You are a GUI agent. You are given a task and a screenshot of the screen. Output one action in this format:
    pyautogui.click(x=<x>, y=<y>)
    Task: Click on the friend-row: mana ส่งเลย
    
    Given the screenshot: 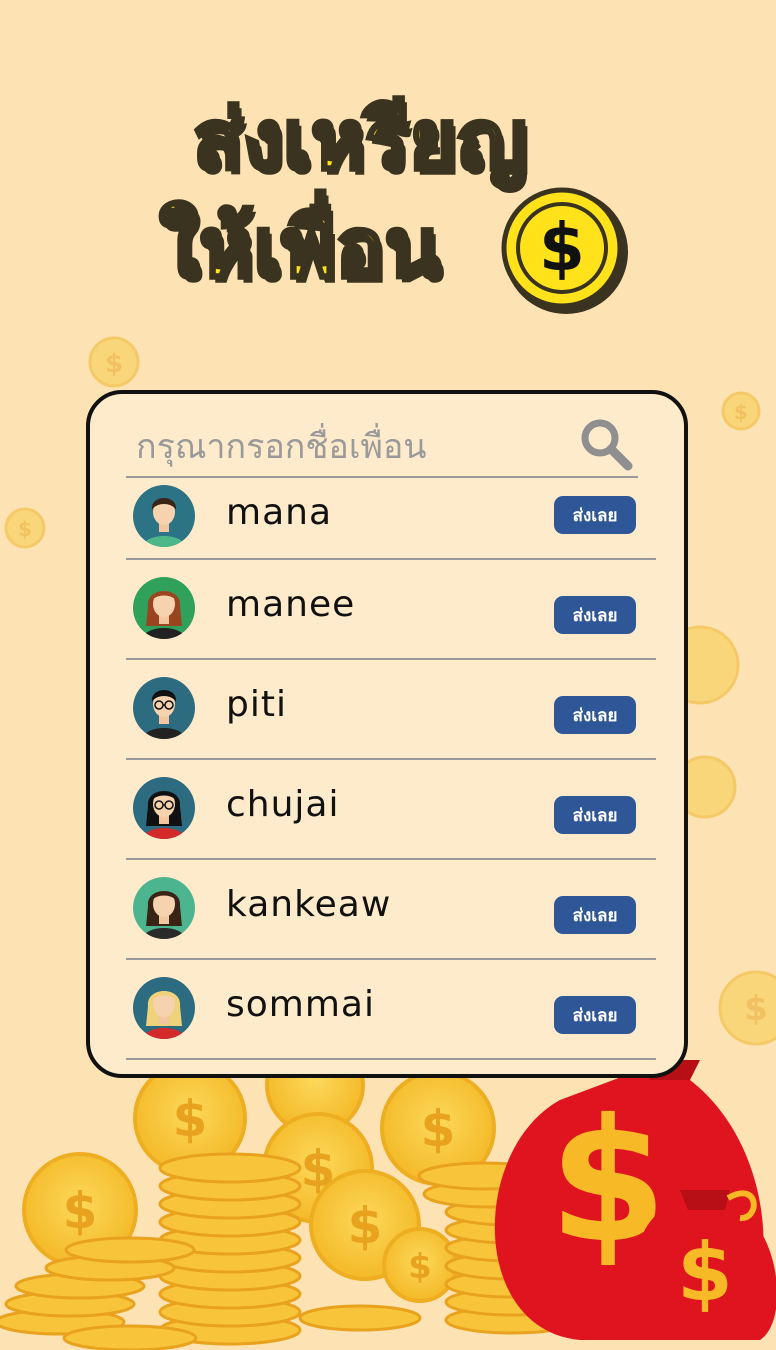 What is the action you would take?
    pyautogui.click(x=391, y=518)
    